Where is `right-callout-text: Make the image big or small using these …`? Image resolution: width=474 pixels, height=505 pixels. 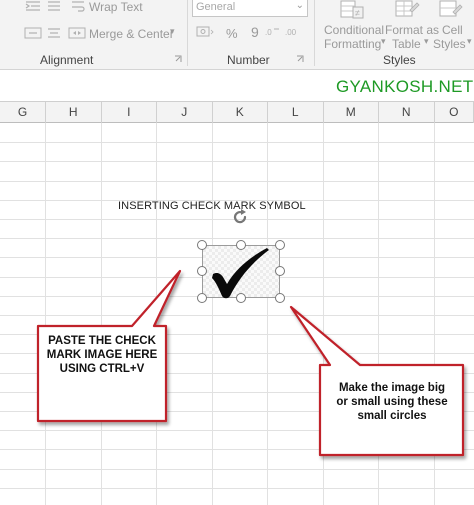
right-callout-text: Make the image big or small using these … is located at coordinates (392, 402).